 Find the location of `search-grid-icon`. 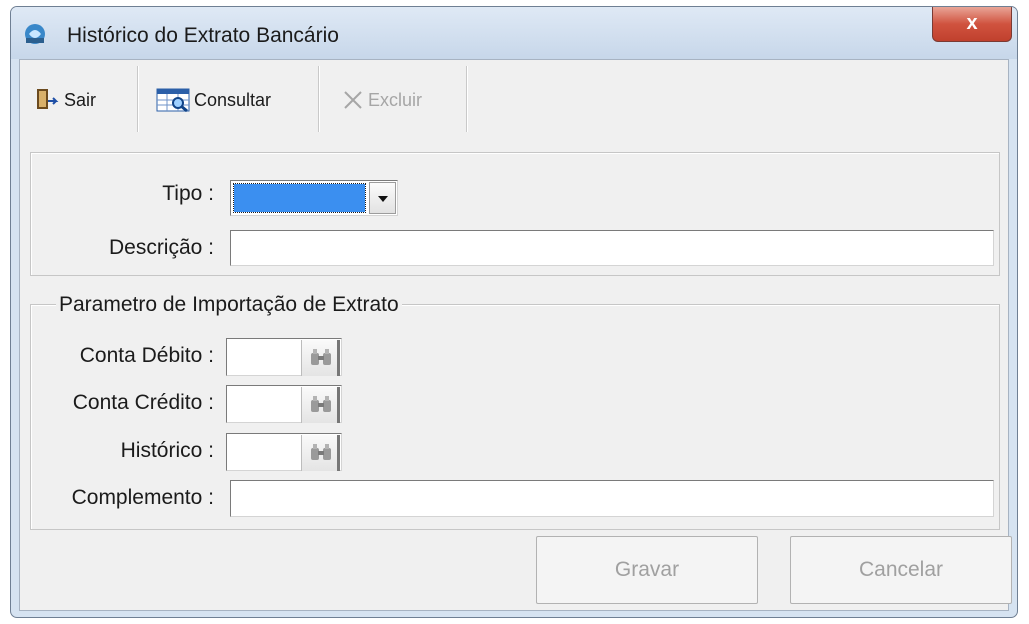

search-grid-icon is located at coordinates (173, 100).